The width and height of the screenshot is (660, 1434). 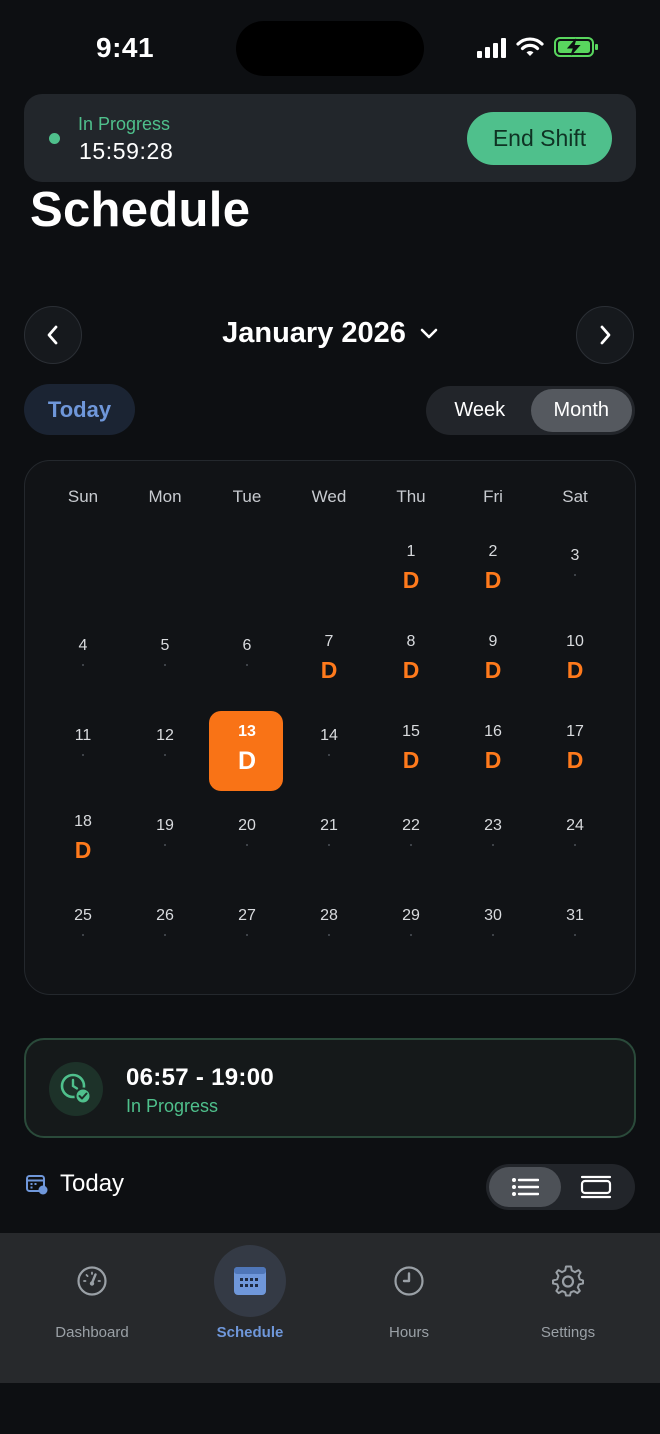 I want to click on calendar-day: 11, so click(x=83, y=751).